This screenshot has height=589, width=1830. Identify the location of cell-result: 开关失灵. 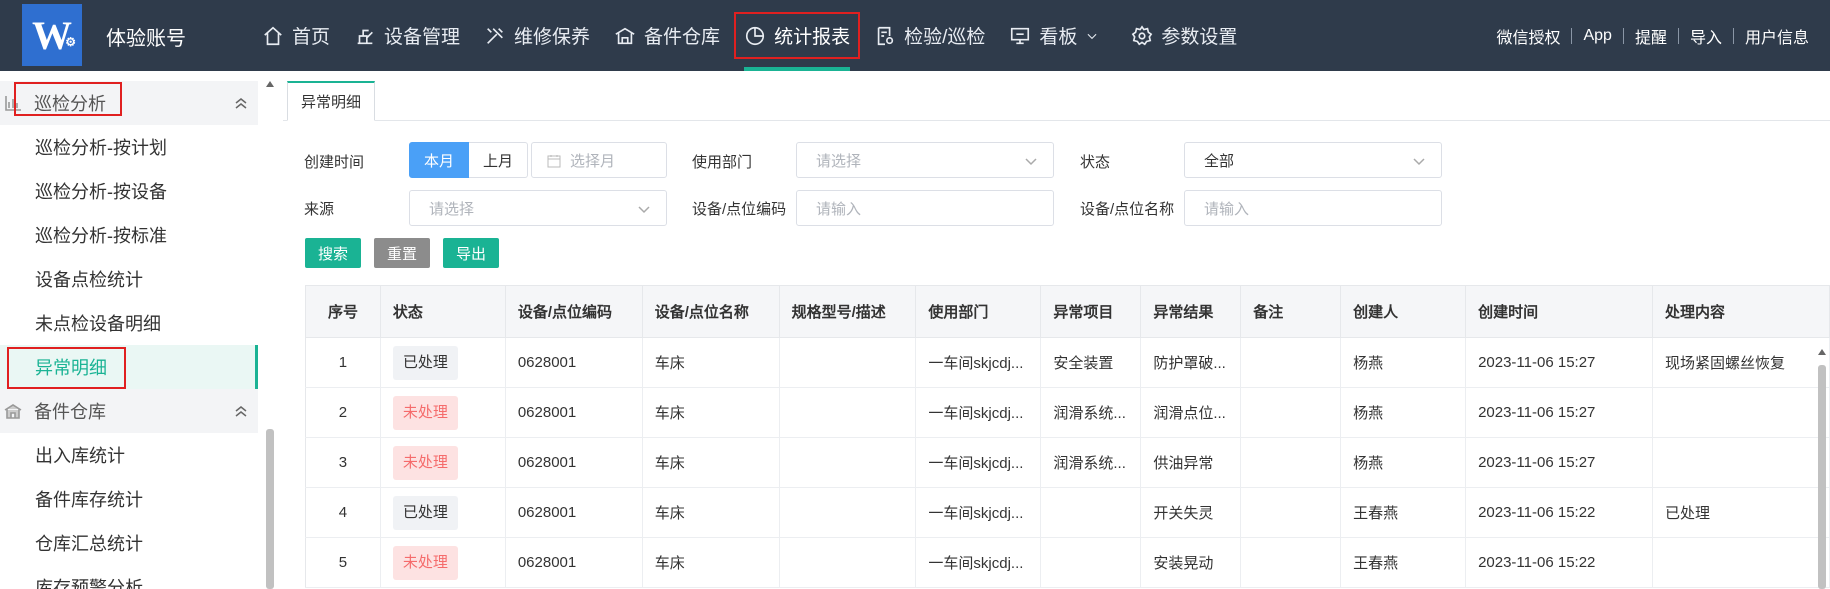
(1191, 512).